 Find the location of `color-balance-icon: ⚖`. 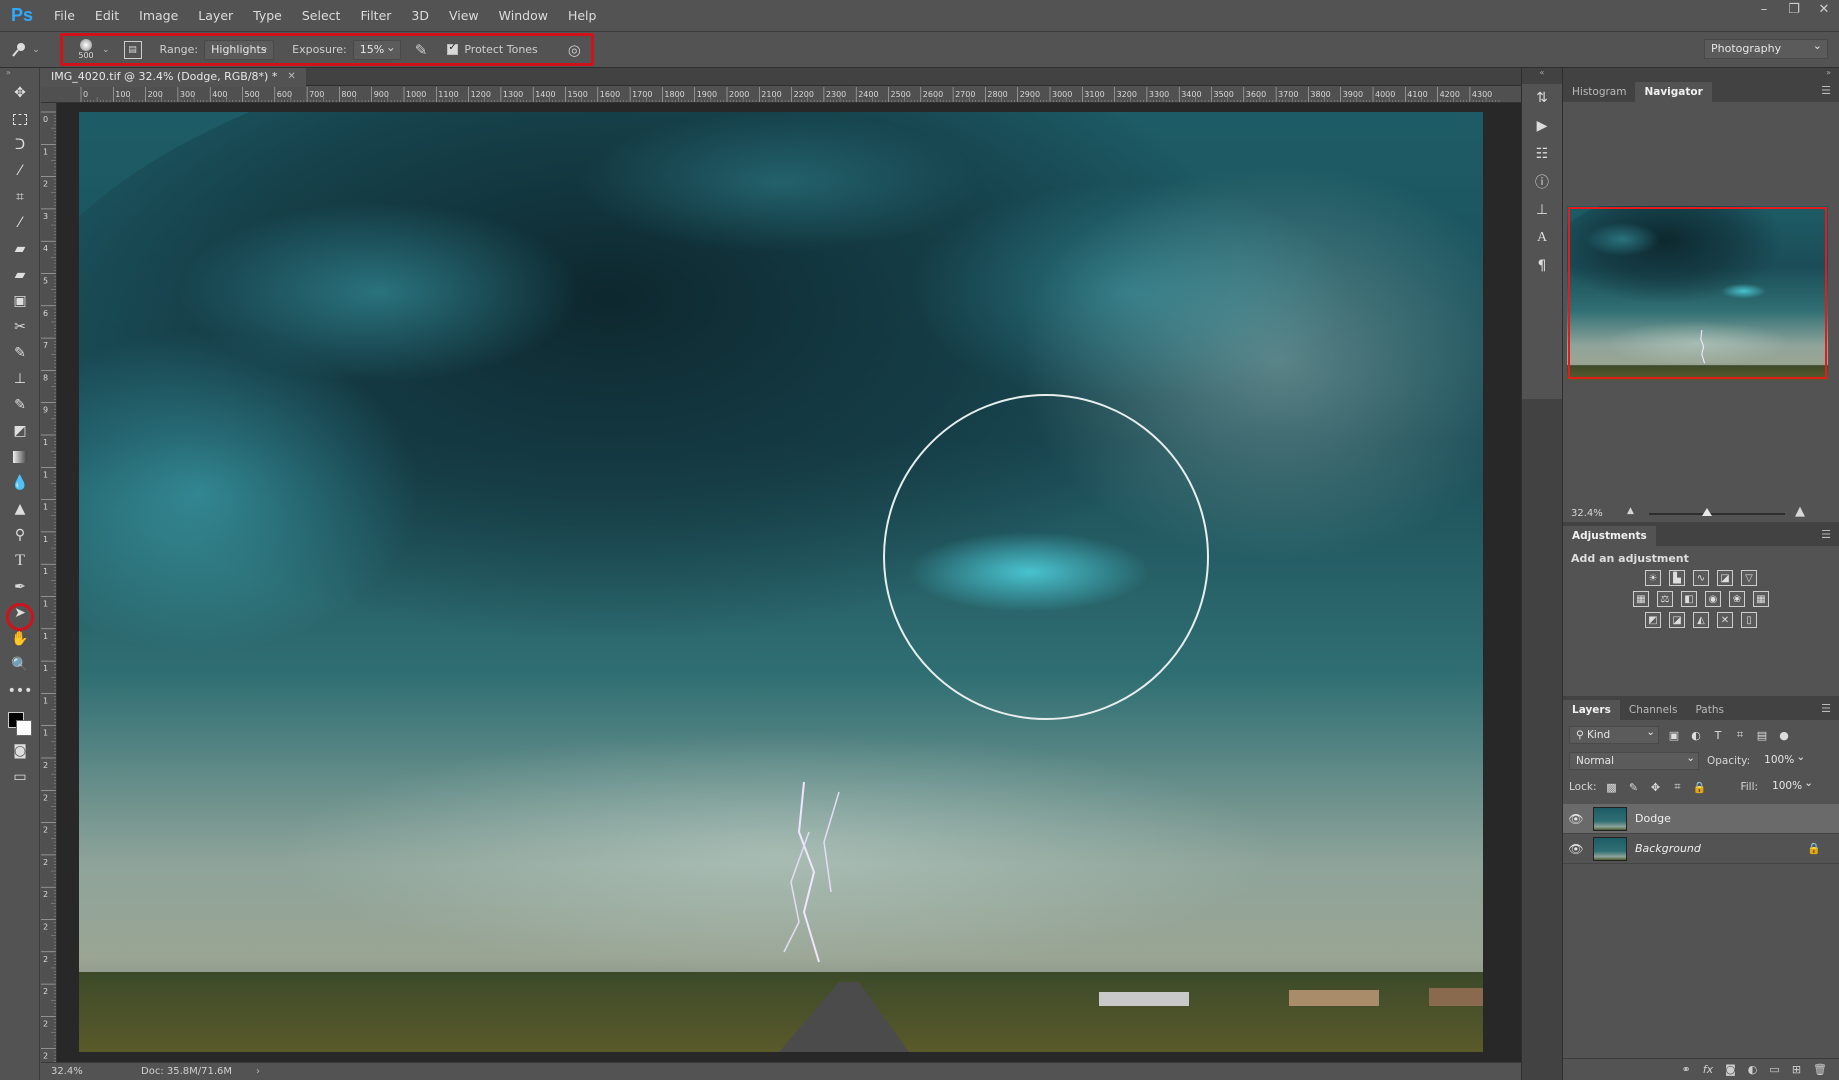

color-balance-icon: ⚖ is located at coordinates (1665, 599).